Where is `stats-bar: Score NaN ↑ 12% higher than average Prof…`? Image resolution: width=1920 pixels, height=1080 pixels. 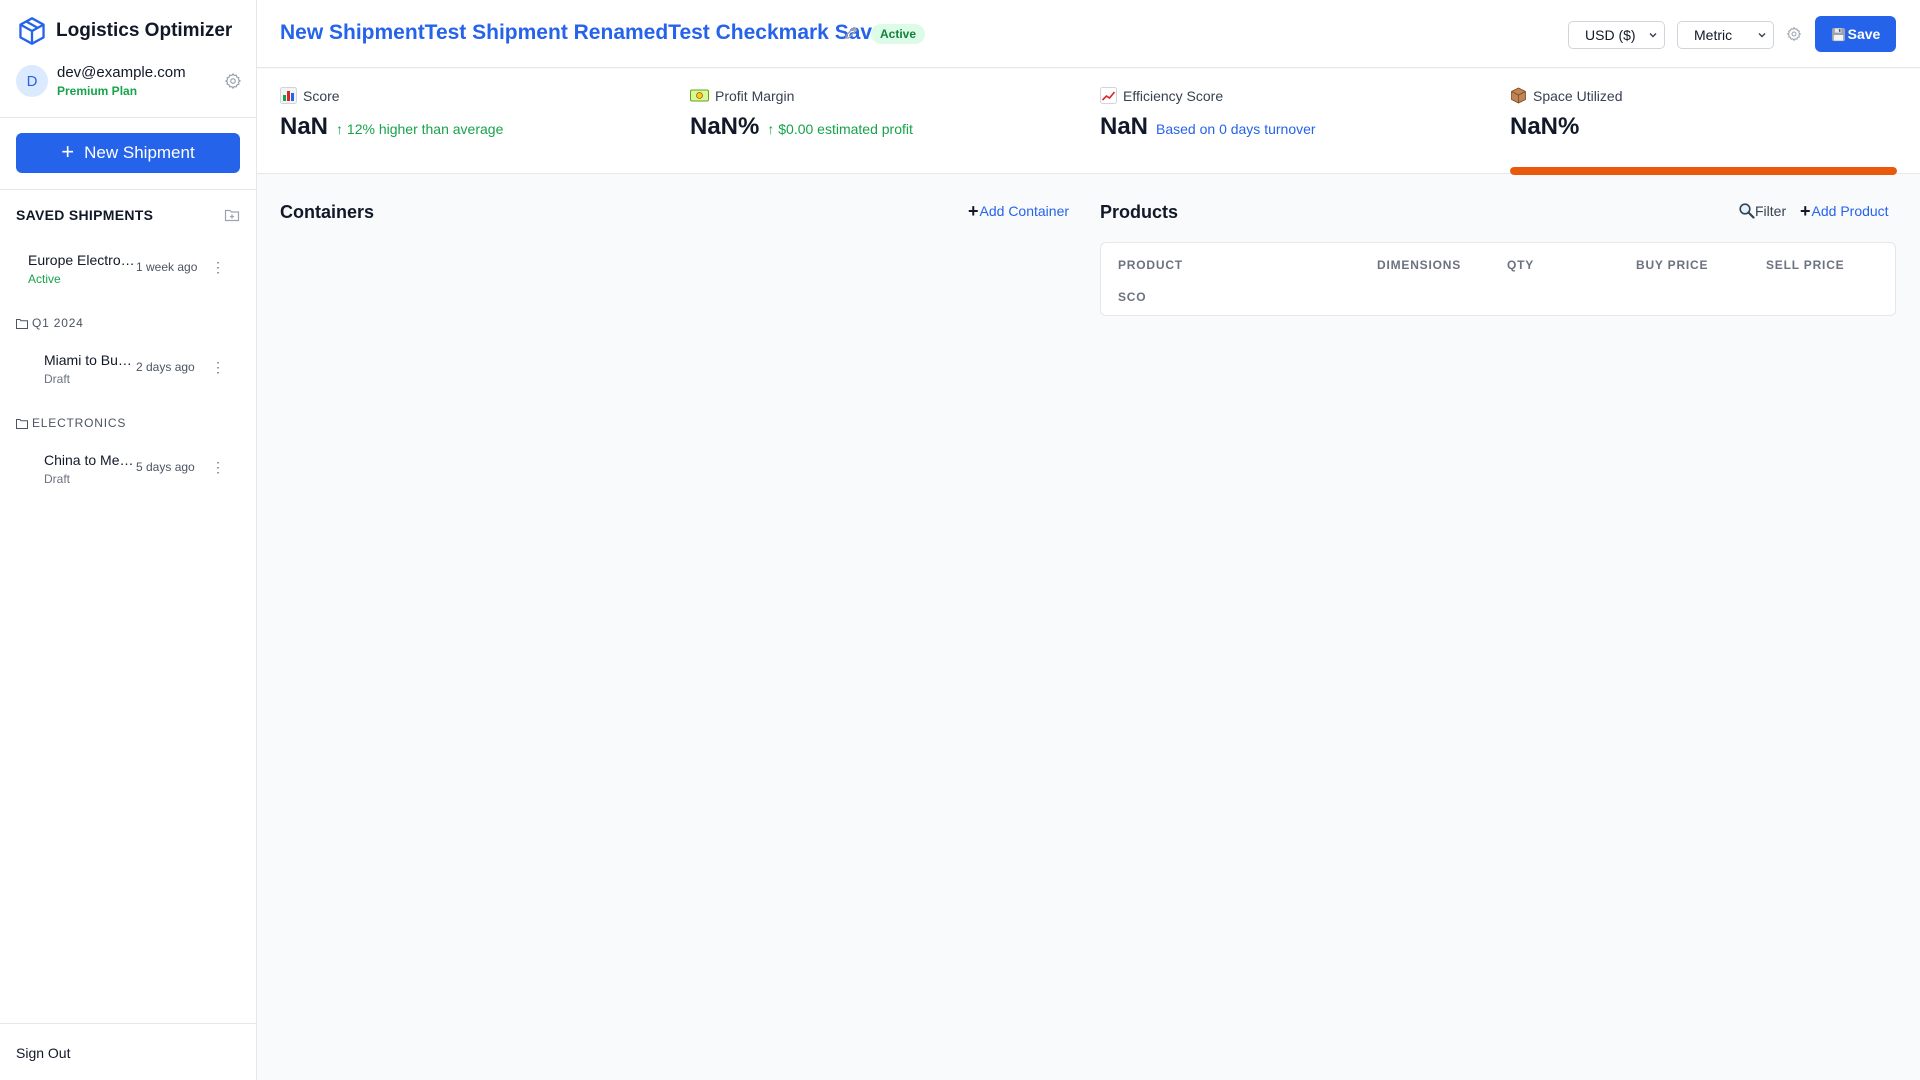 stats-bar: Score NaN ↑ 12% higher than average Prof… is located at coordinates (1088, 122).